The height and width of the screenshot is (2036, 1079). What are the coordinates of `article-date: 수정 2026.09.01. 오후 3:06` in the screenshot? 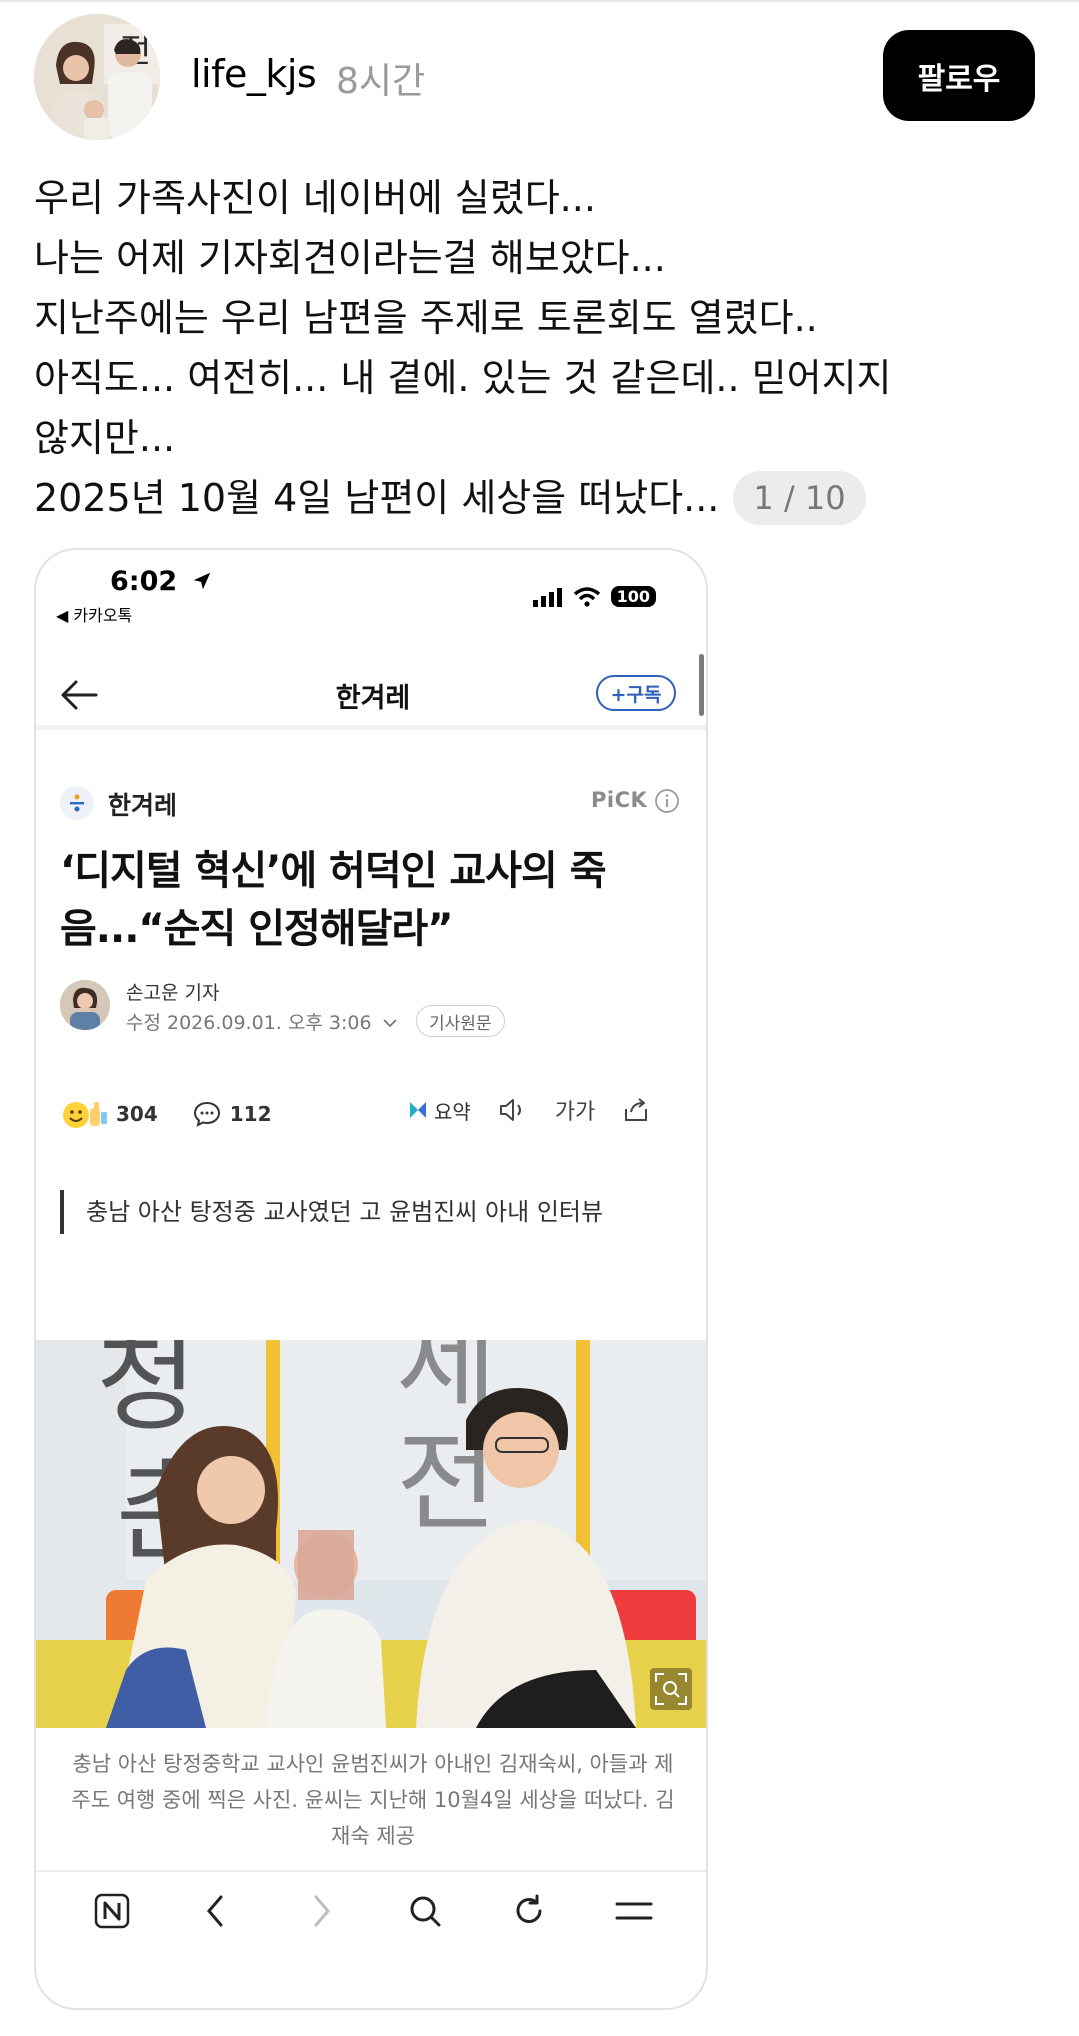 It's located at (262, 1021).